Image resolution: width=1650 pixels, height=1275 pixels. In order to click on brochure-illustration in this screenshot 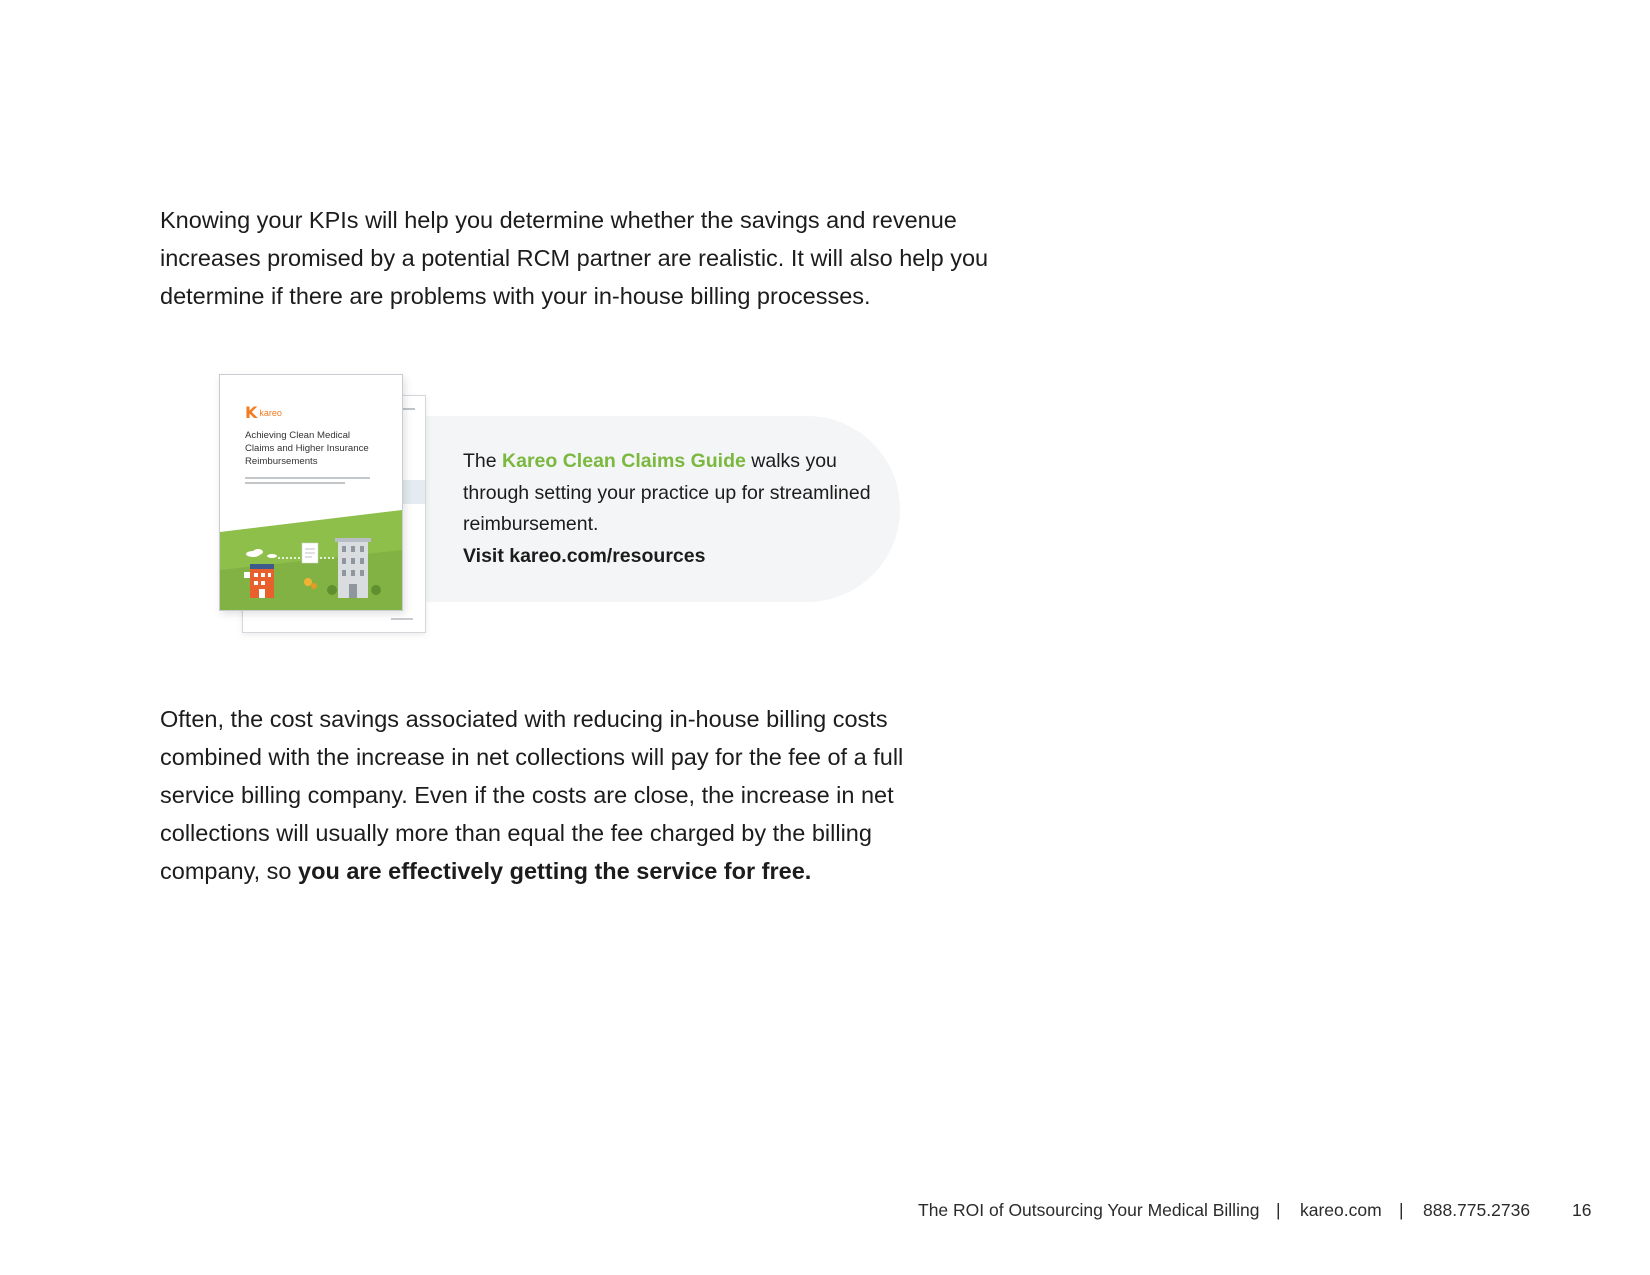, I will do `click(311, 560)`.